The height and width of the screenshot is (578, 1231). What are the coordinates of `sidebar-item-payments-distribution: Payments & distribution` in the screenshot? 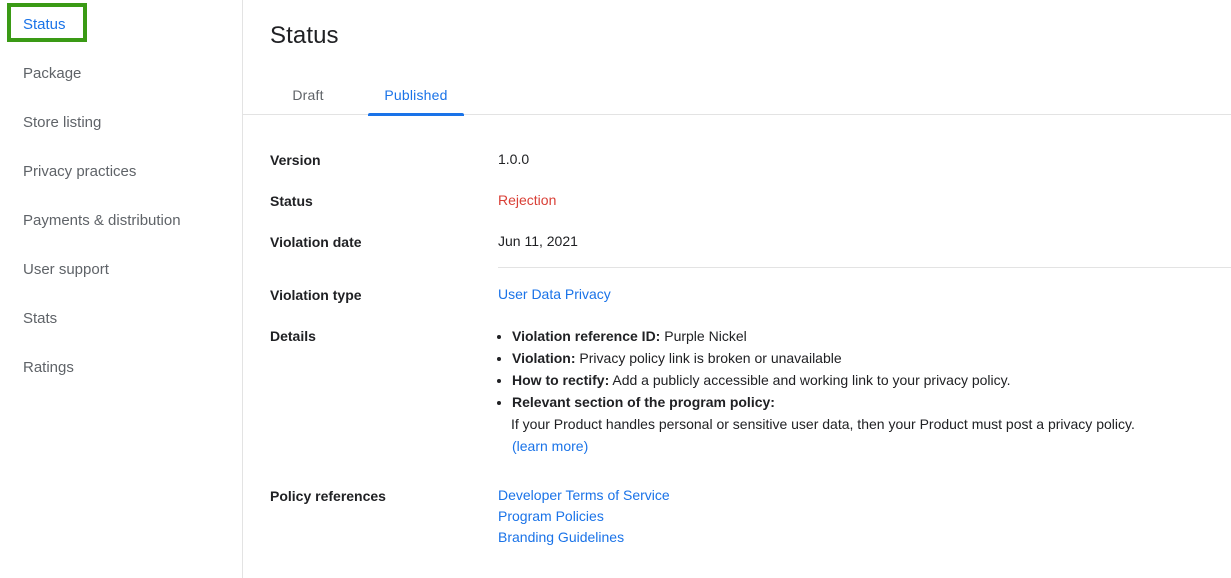 It's located at (121, 220).